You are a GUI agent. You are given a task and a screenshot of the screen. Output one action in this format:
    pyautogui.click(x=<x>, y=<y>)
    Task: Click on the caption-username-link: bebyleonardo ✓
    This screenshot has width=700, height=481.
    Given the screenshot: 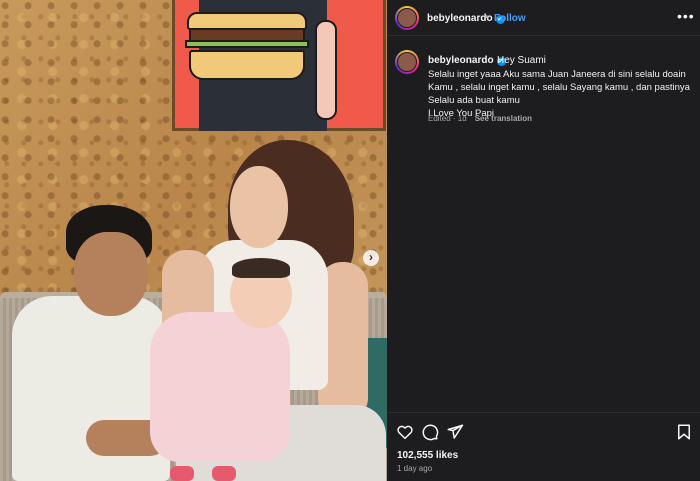 What is the action you would take?
    pyautogui.click(x=467, y=60)
    